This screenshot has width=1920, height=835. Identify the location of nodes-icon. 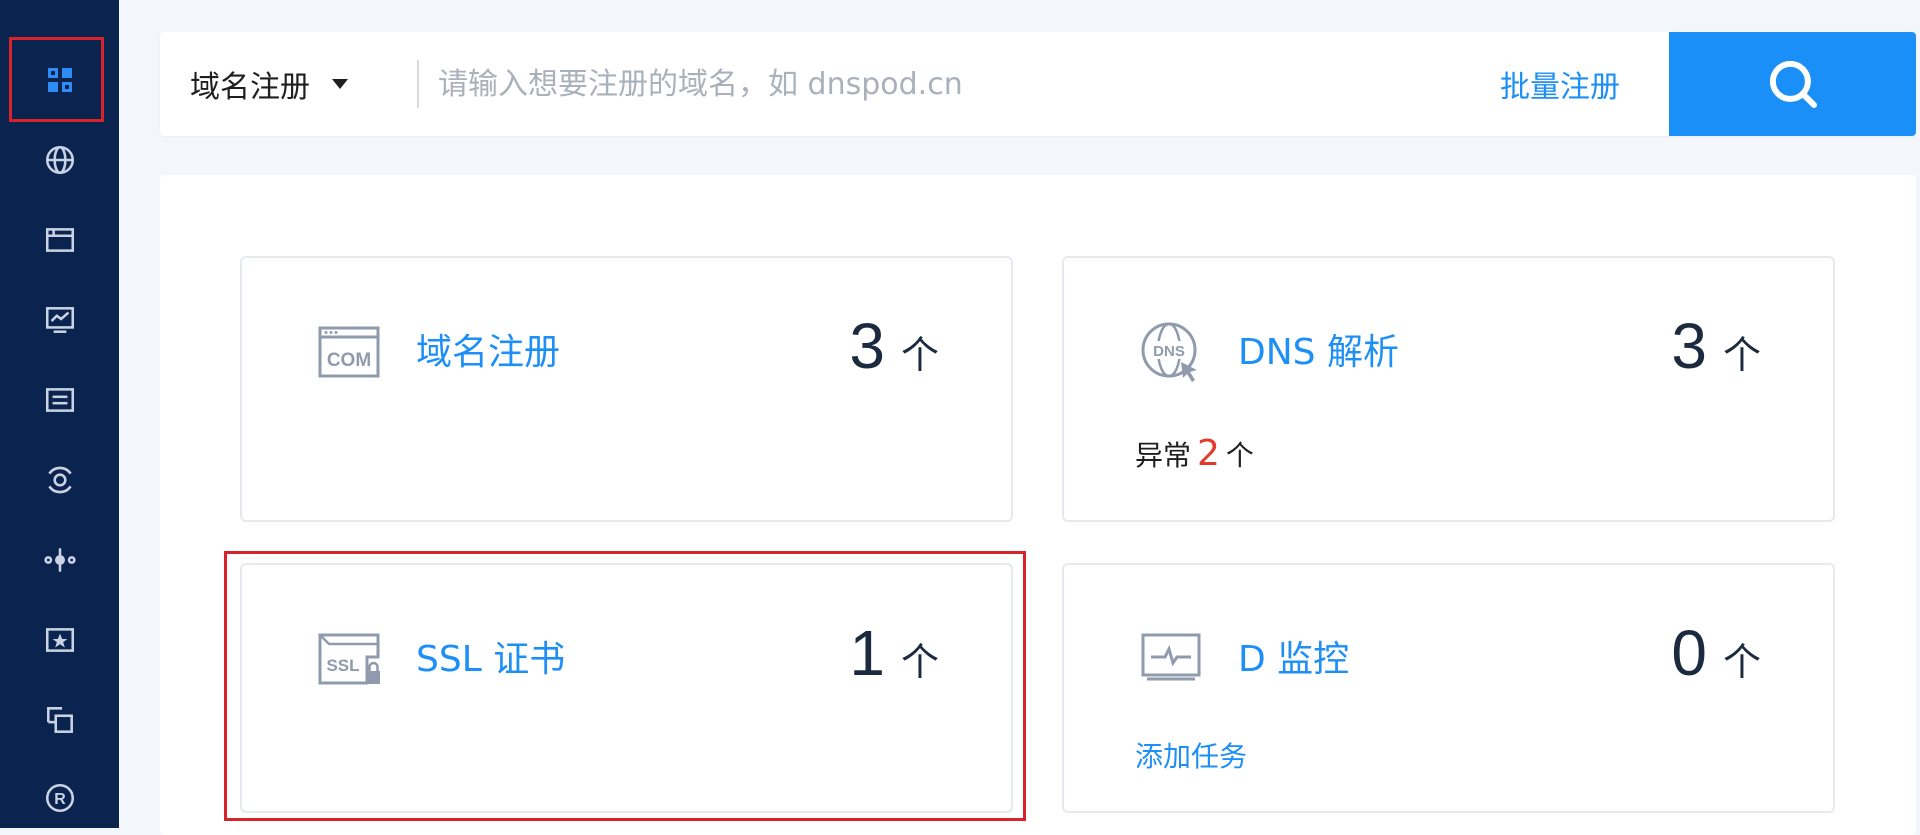
(59, 560).